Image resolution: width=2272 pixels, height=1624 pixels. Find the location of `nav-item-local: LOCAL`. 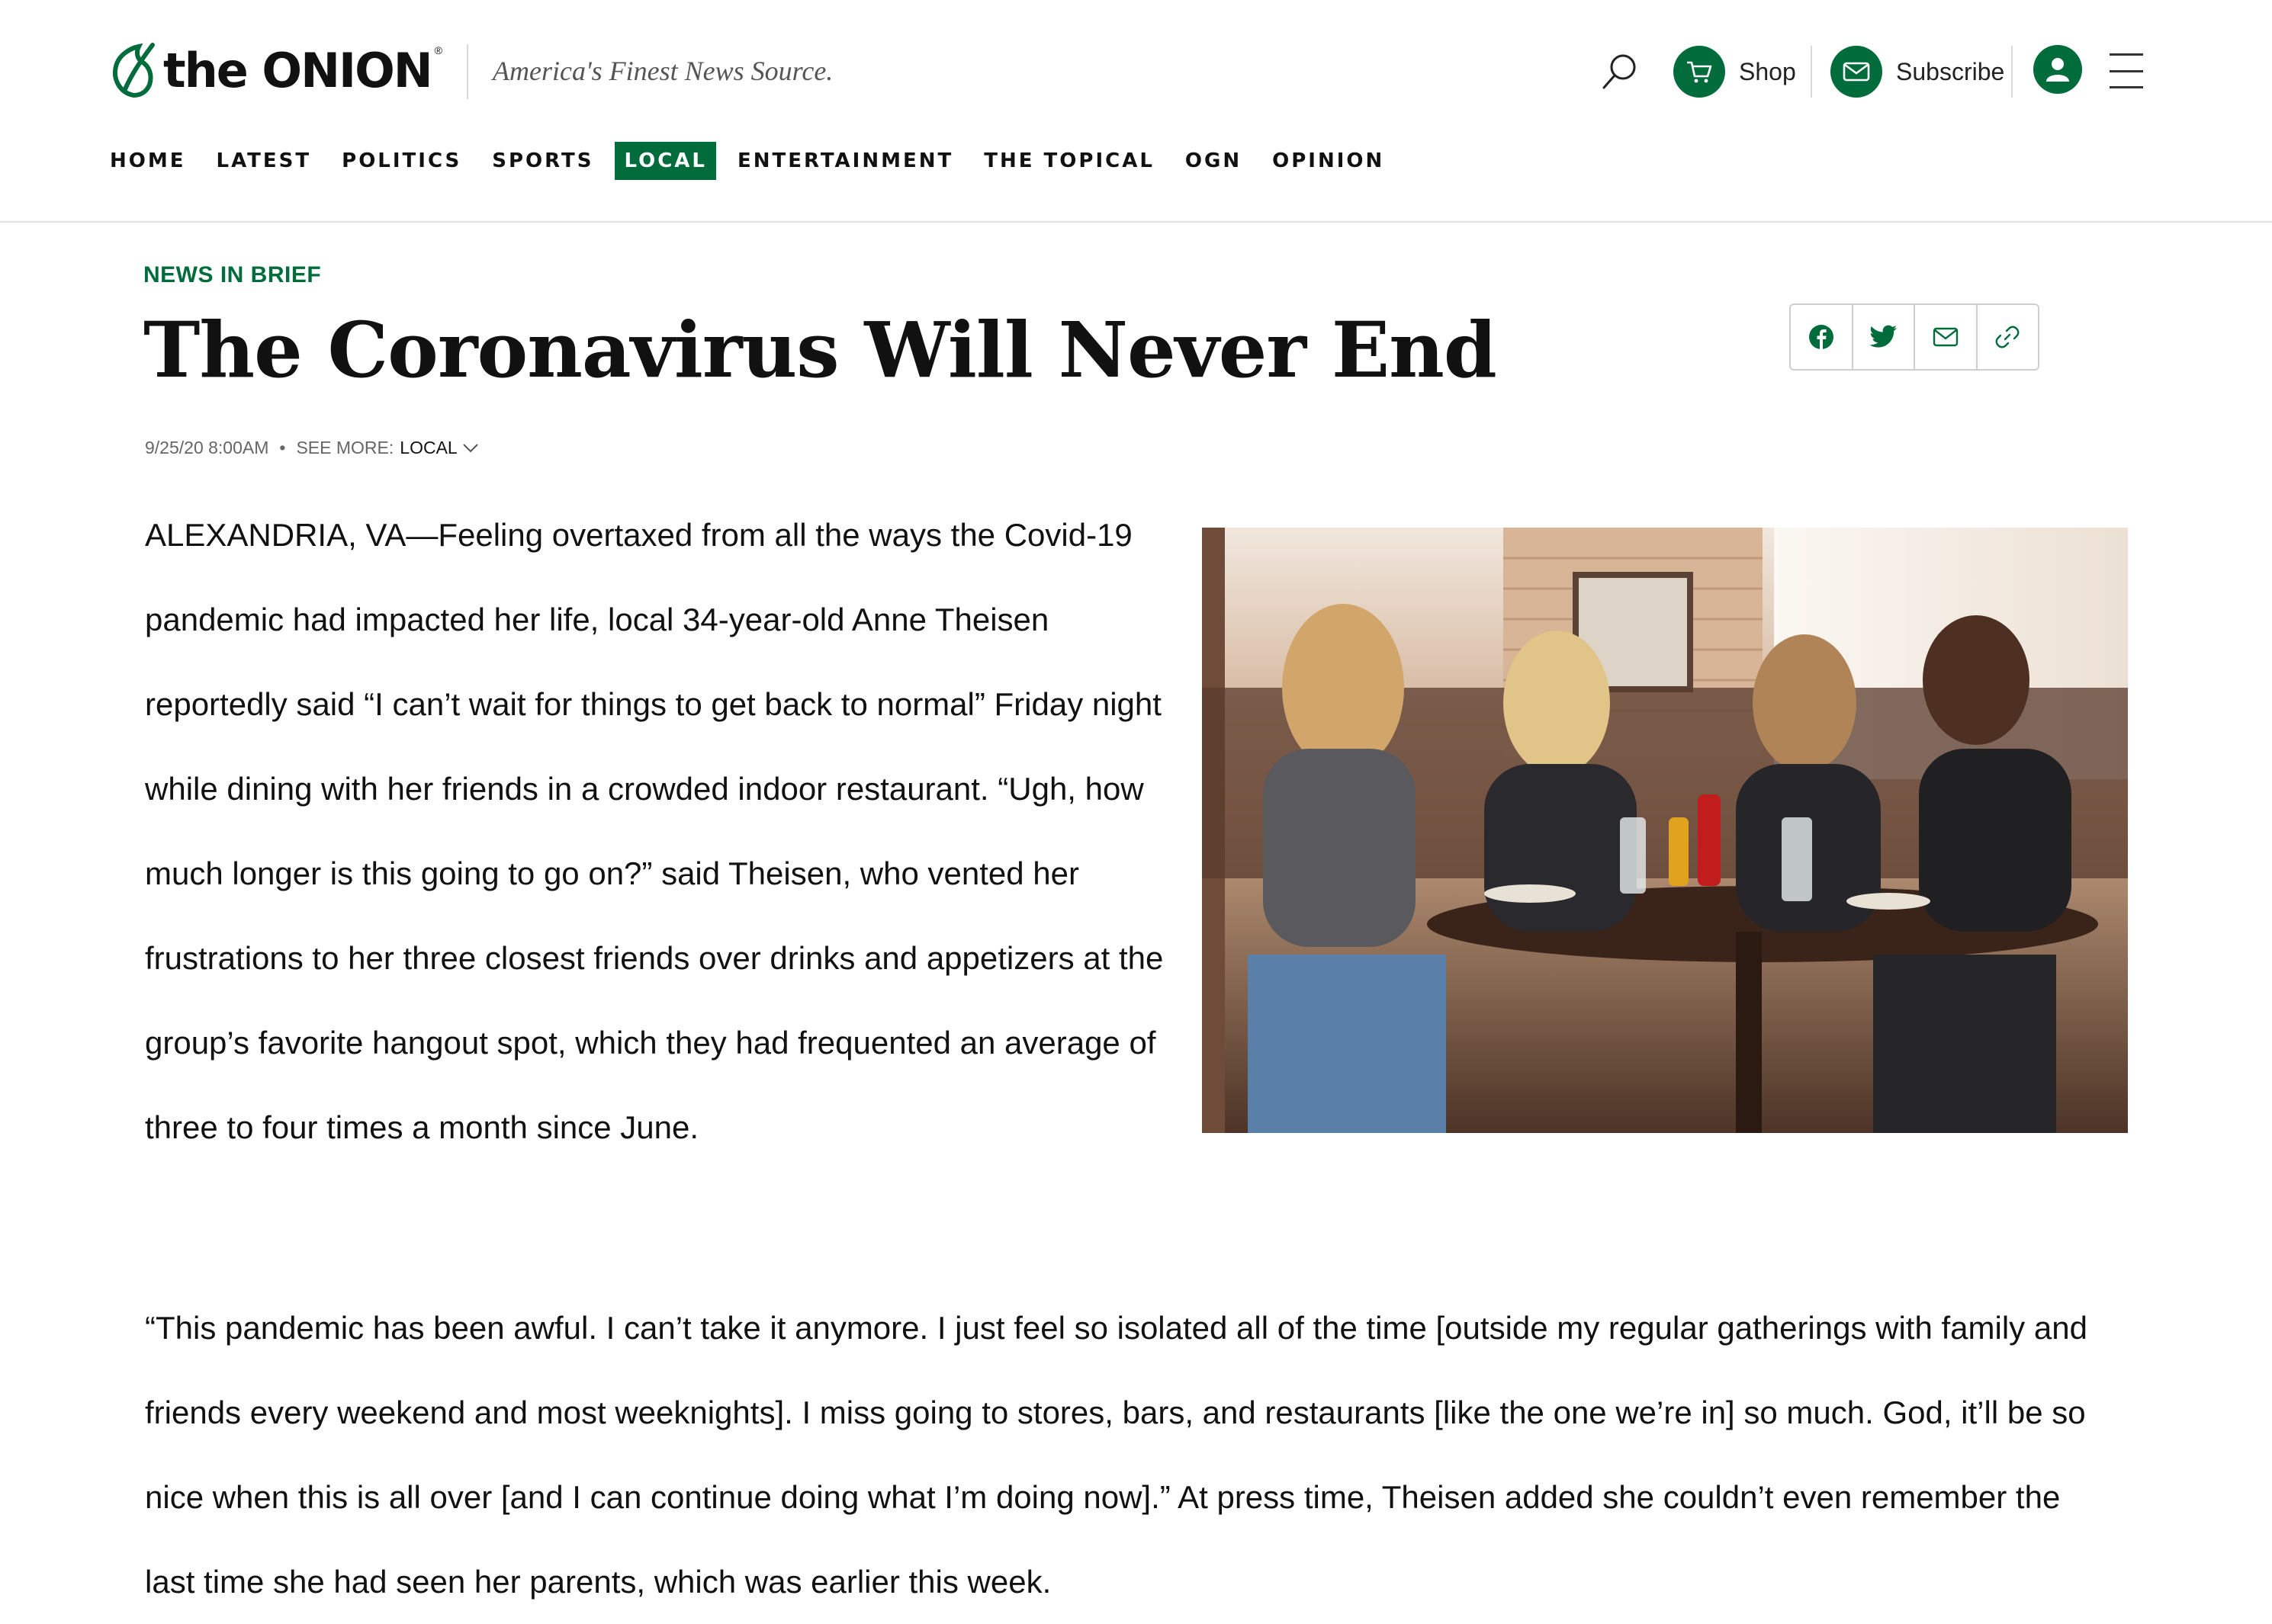

nav-item-local: LOCAL is located at coordinates (665, 161).